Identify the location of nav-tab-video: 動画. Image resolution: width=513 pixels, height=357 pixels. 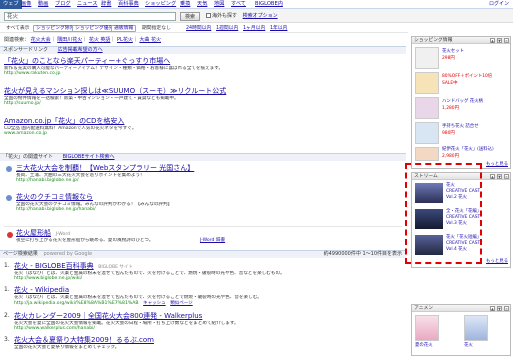
(43, 5).